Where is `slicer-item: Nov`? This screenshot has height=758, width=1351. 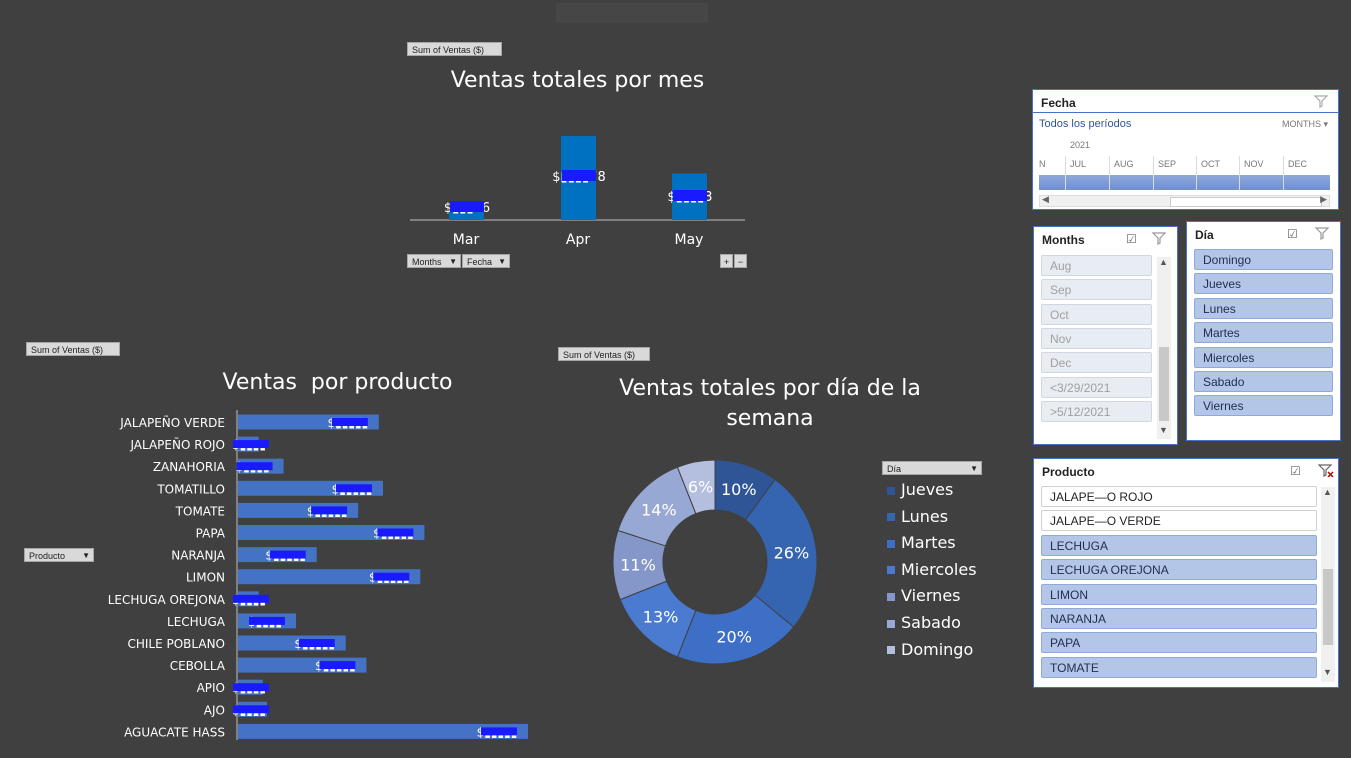 slicer-item: Nov is located at coordinates (1096, 338).